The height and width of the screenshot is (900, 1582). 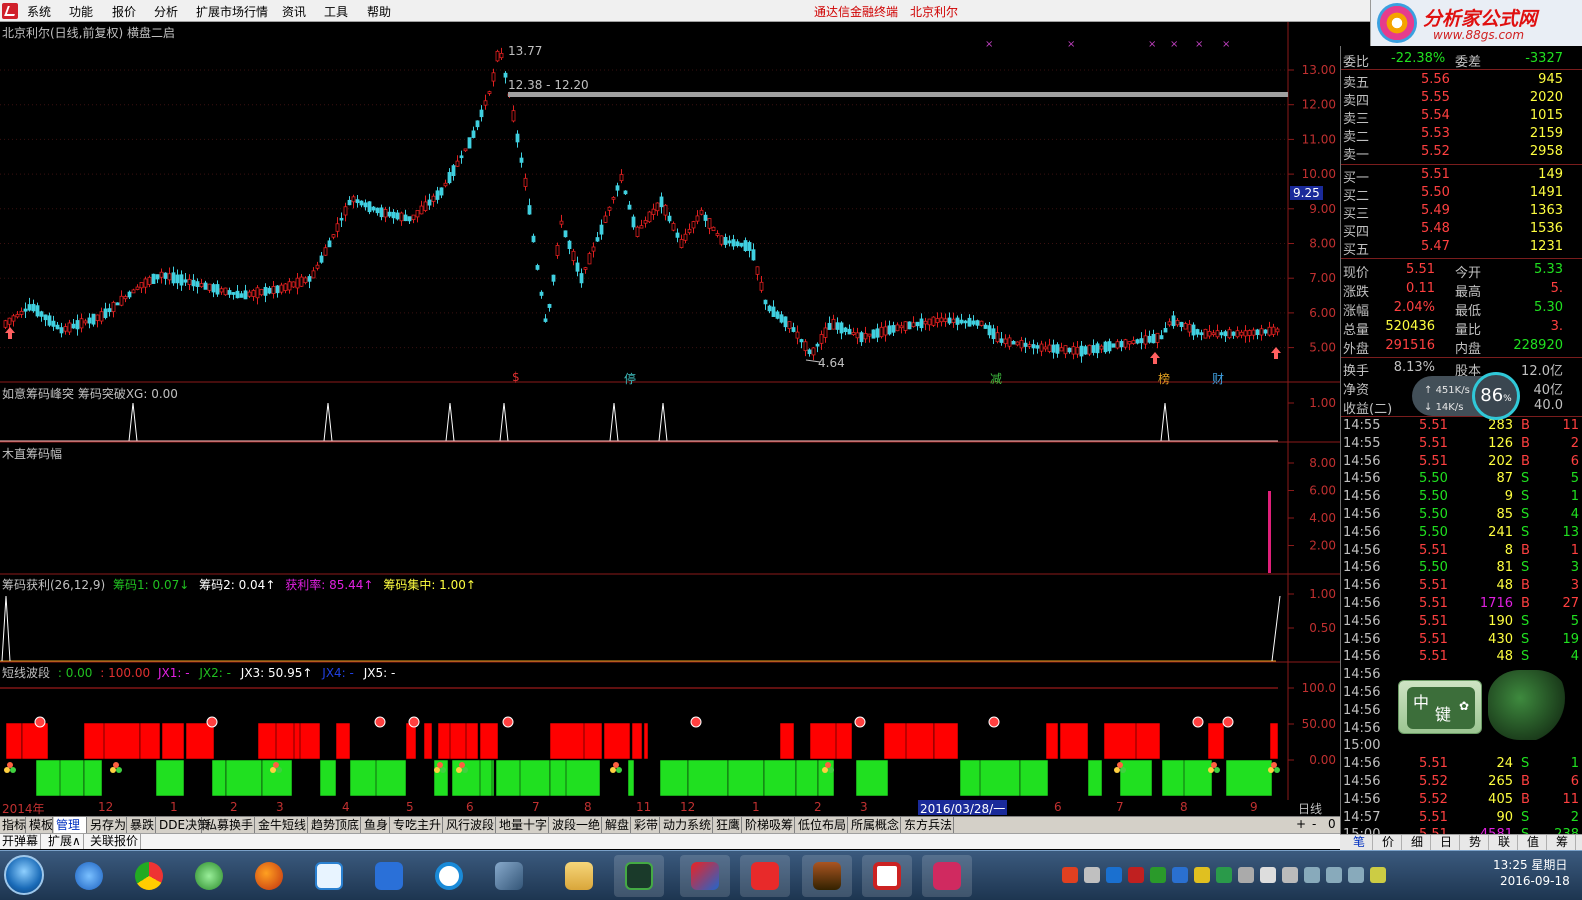 What do you see at coordinates (1461, 463) in the screenshot?
I see `tick-row: 14:56 5.51 202 B 6` at bounding box center [1461, 463].